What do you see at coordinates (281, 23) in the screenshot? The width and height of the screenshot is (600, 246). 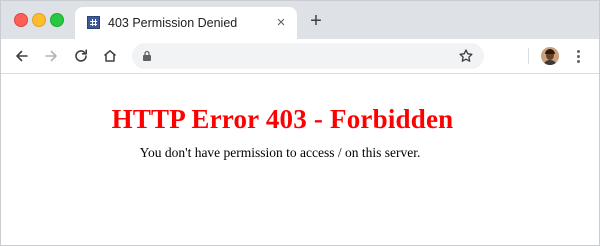 I see `close-icon: ×` at bounding box center [281, 23].